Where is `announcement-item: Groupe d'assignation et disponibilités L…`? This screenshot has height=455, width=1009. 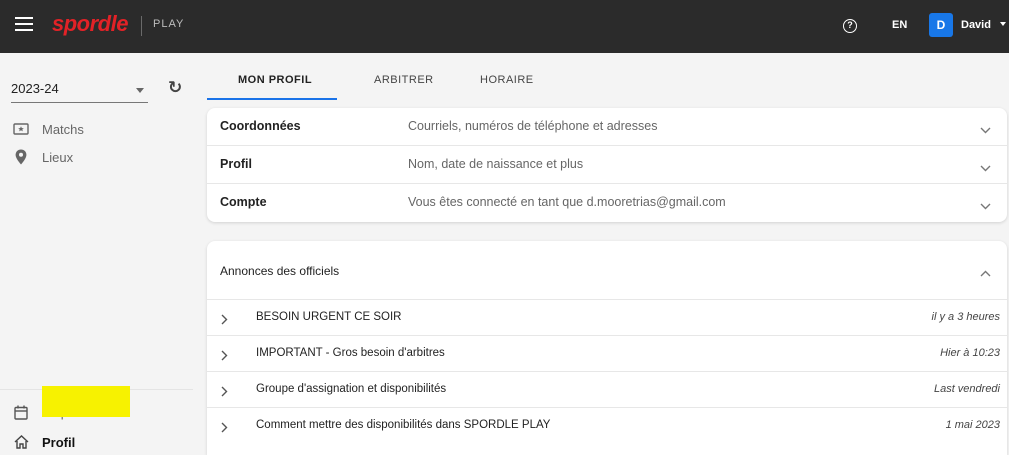
announcement-item: Groupe d'assignation et disponibilités L… is located at coordinates (607, 389).